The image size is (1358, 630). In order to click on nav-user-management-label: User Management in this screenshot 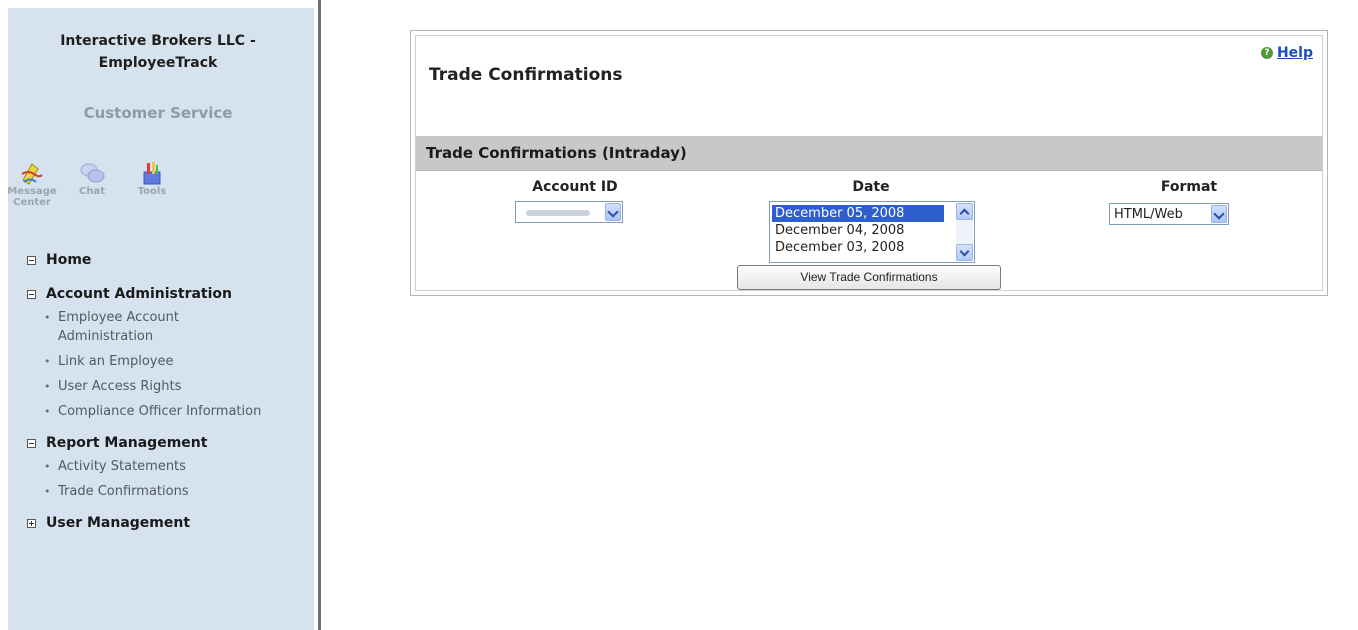, I will do `click(118, 523)`.